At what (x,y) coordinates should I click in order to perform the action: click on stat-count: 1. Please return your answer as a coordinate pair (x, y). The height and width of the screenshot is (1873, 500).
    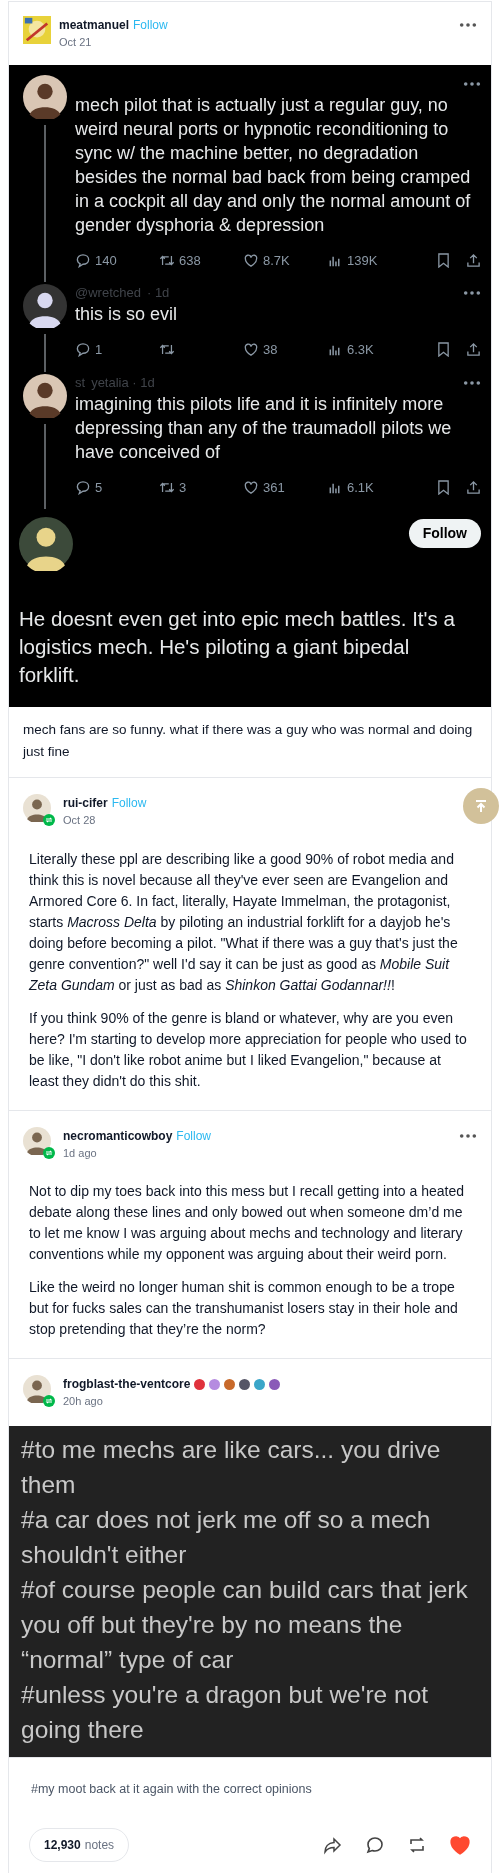
    Looking at the image, I should click on (99, 350).